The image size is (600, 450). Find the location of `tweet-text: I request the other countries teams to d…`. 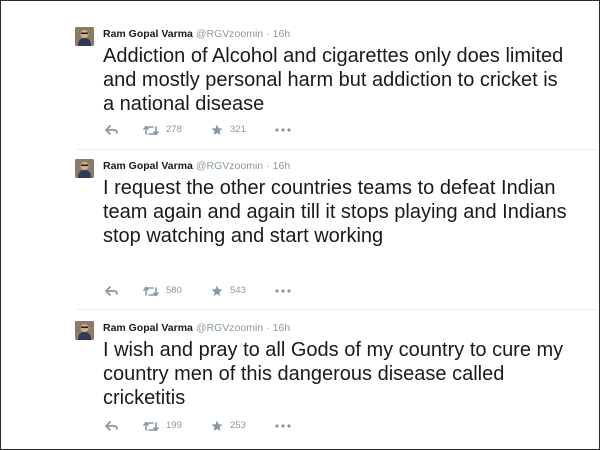

tweet-text: I request the other countries teams to d… is located at coordinates (335, 212).